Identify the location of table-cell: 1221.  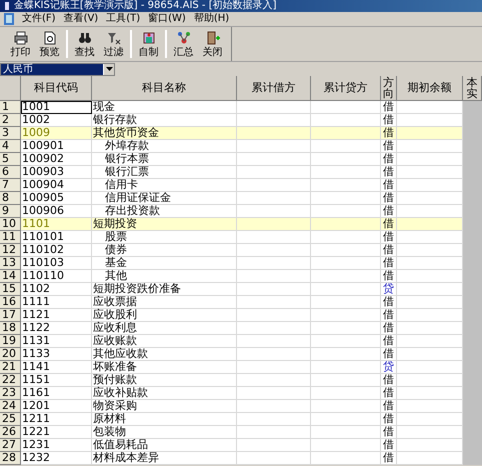
(56, 432).